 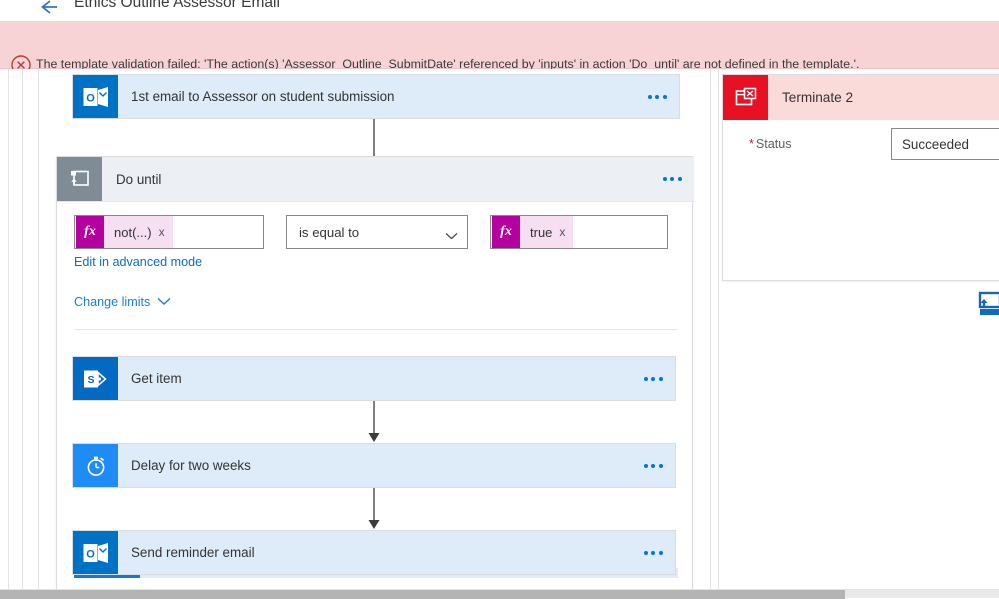 What do you see at coordinates (329, 232) in the screenshot?
I see `operator-value: is equal to` at bounding box center [329, 232].